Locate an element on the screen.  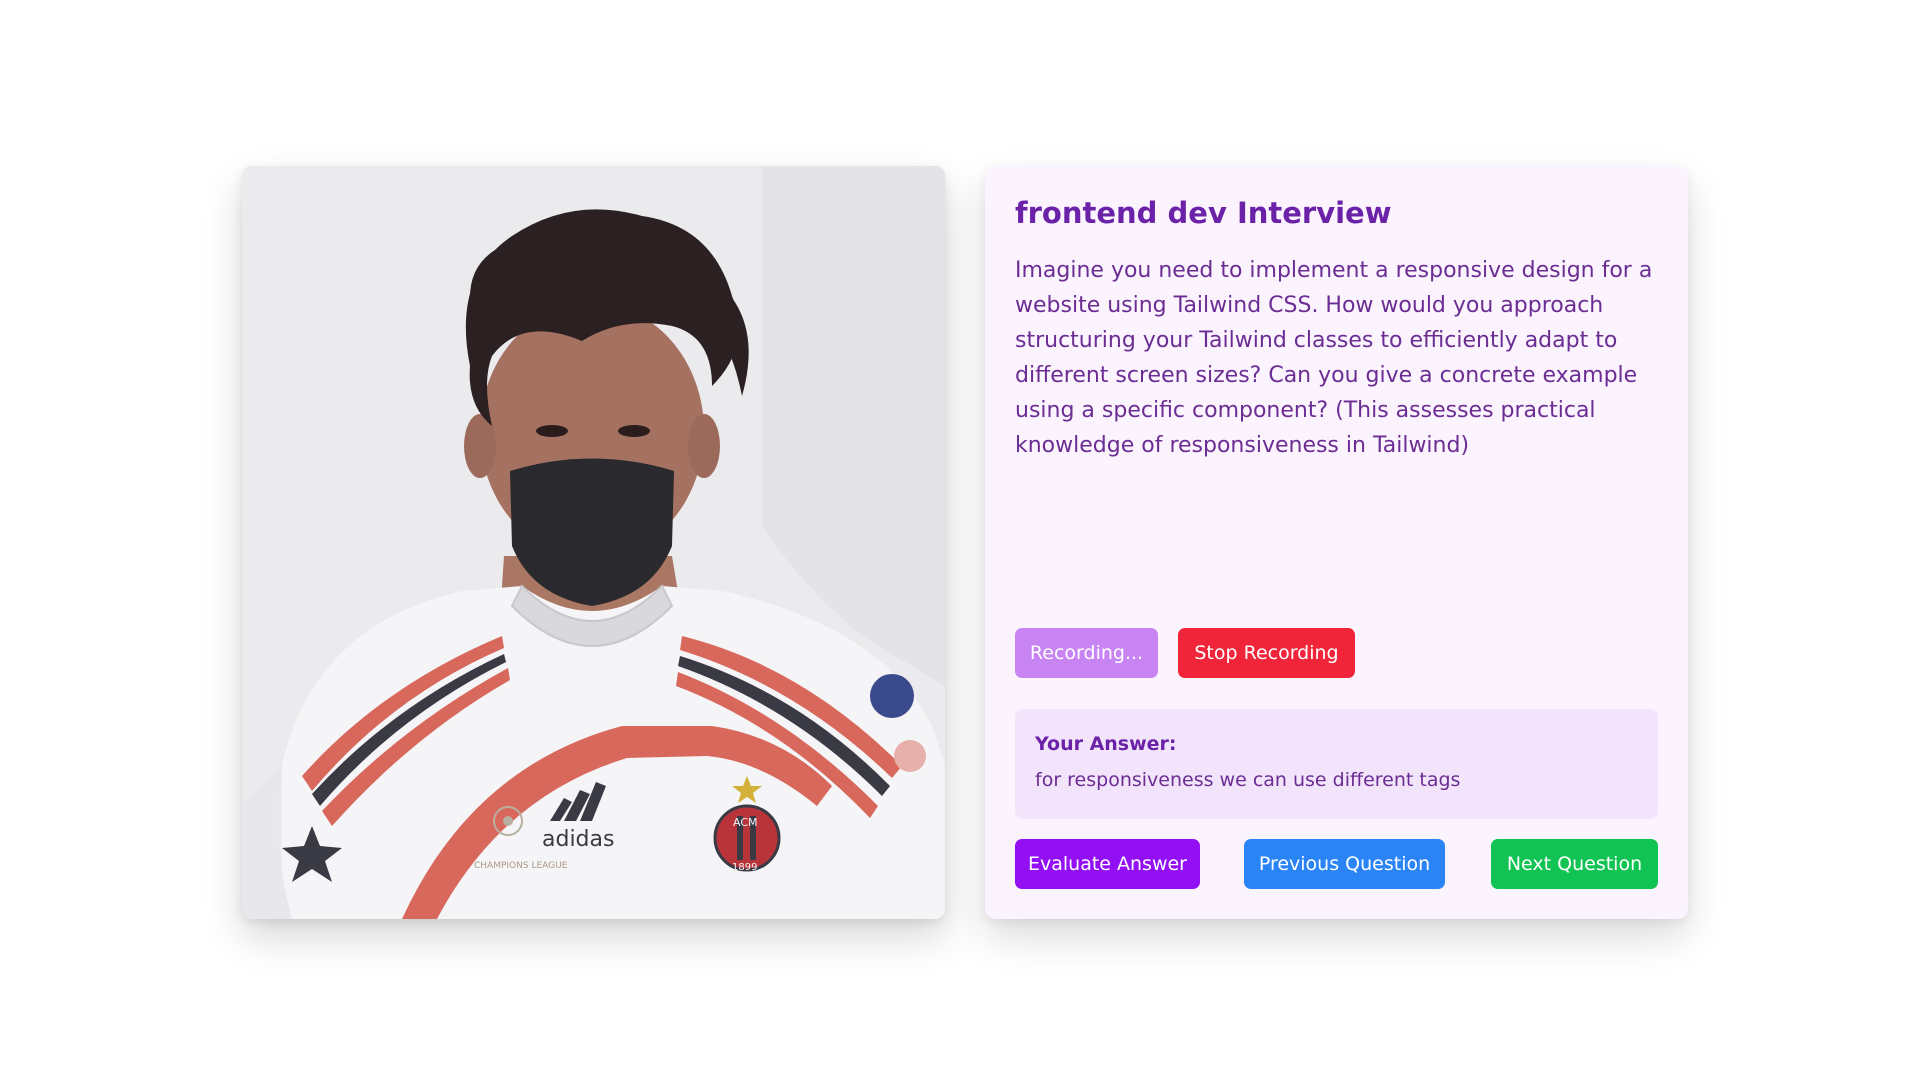
answer-label: Your Answer: is located at coordinates (1106, 744).